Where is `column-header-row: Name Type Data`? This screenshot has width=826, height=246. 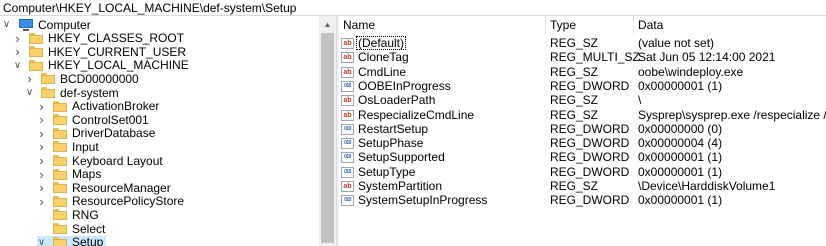
column-header-row: Name Type Data is located at coordinates (582, 25).